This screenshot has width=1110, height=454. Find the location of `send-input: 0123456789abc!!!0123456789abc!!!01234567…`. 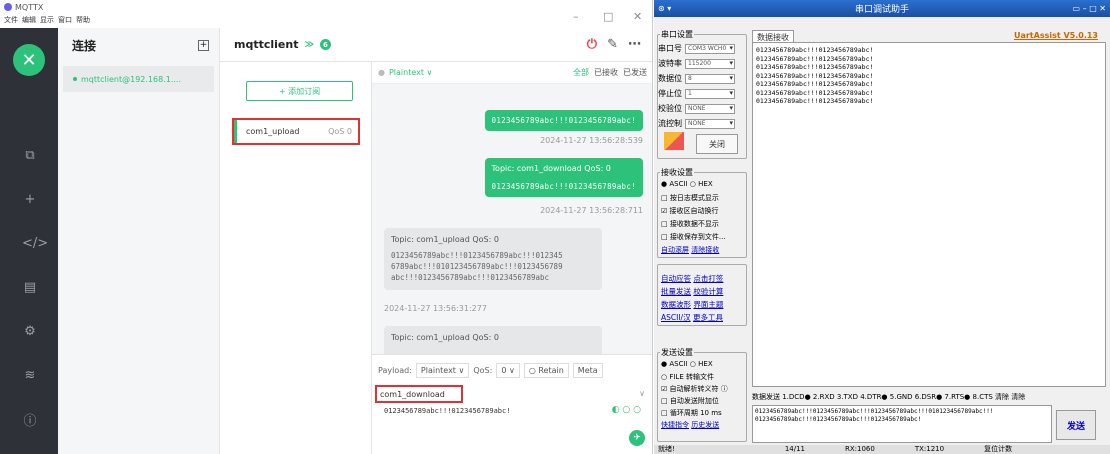

send-input: 0123456789abc!!!0123456789abc!!!01234567… is located at coordinates (902, 424).